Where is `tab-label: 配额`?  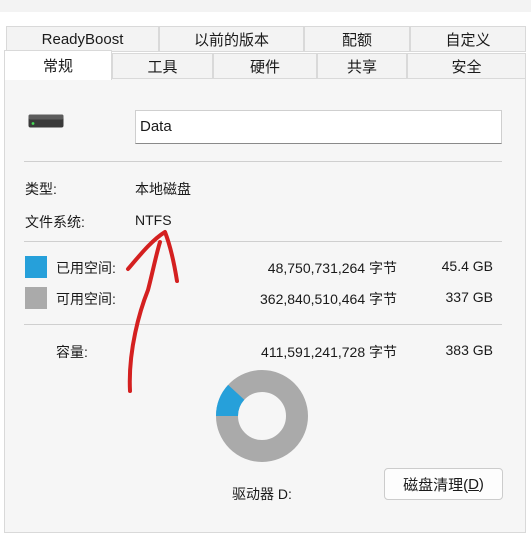
tab-label: 配额 is located at coordinates (356, 40).